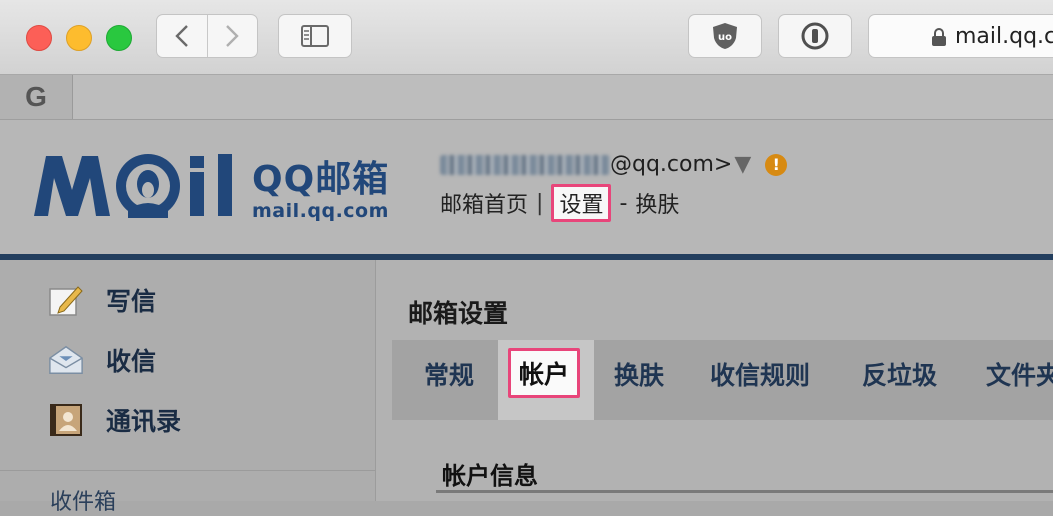  What do you see at coordinates (102, 360) in the screenshot?
I see `receive-button: 收信` at bounding box center [102, 360].